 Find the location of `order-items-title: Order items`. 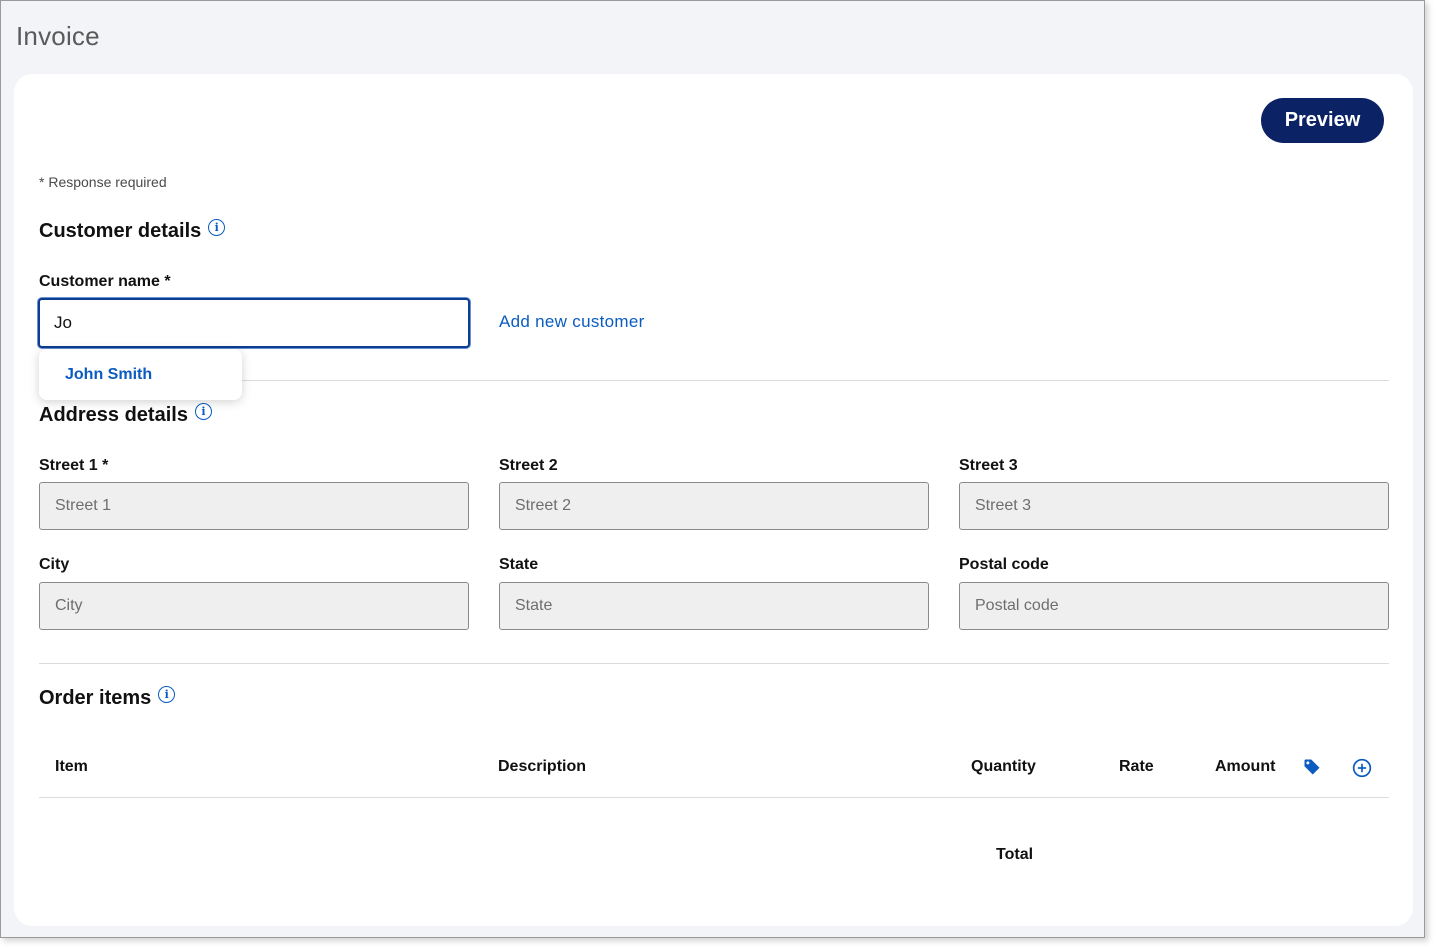

order-items-title: Order items is located at coordinates (95, 698).